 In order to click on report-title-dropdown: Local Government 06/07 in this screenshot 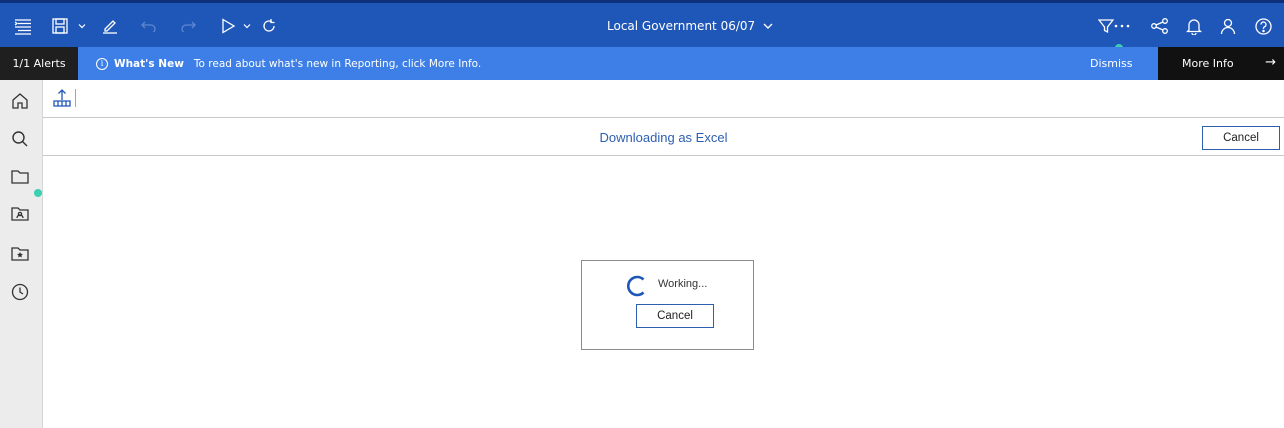, I will do `click(690, 26)`.